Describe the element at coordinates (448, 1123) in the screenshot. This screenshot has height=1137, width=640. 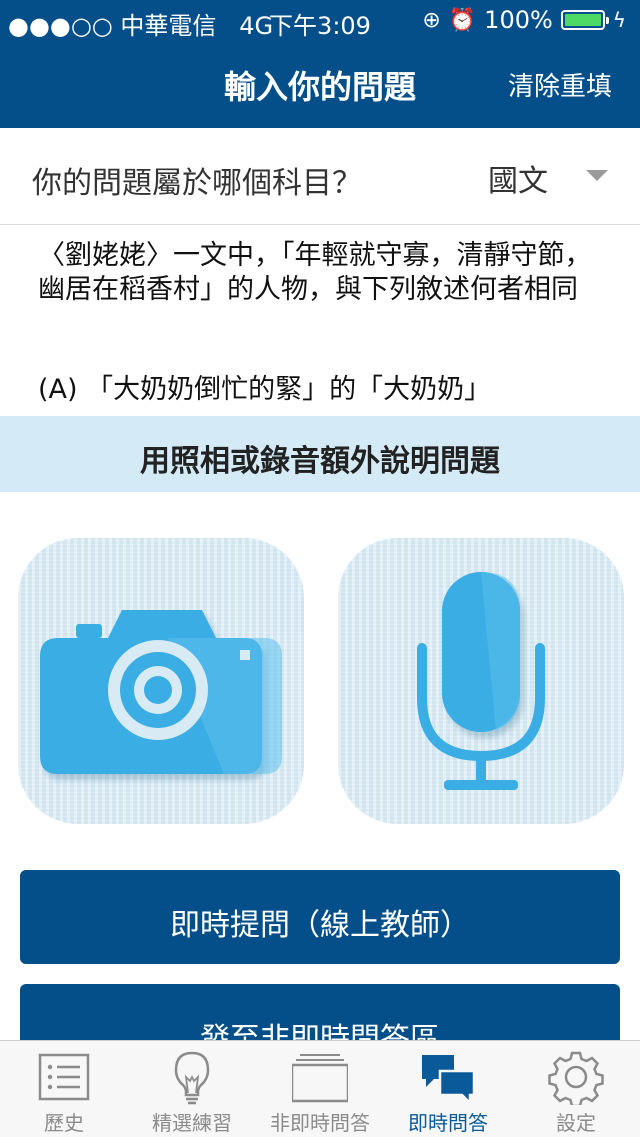
I see `tab-label: 即時問答` at that location.